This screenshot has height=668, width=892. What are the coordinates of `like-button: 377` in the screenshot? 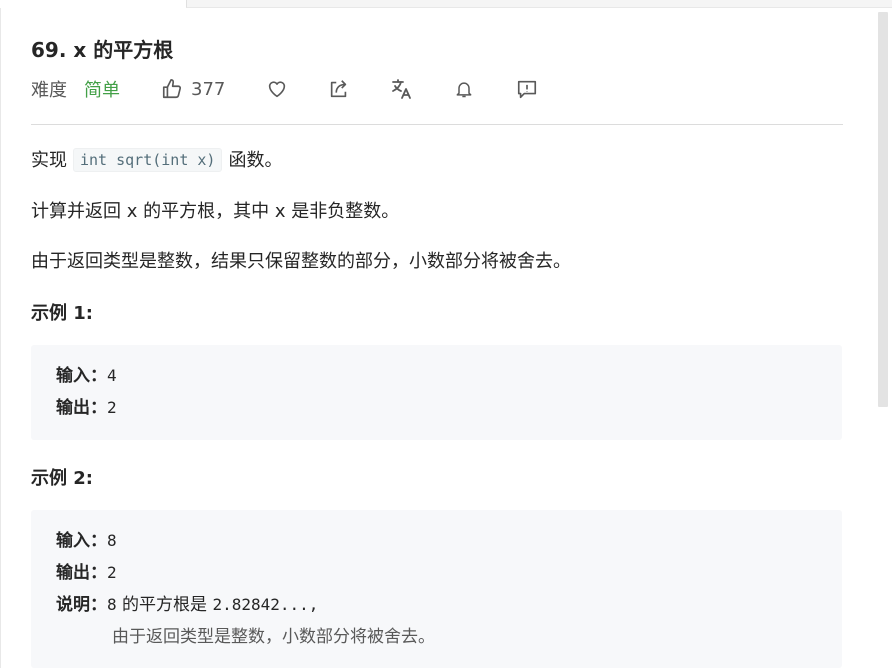 It's located at (193, 89).